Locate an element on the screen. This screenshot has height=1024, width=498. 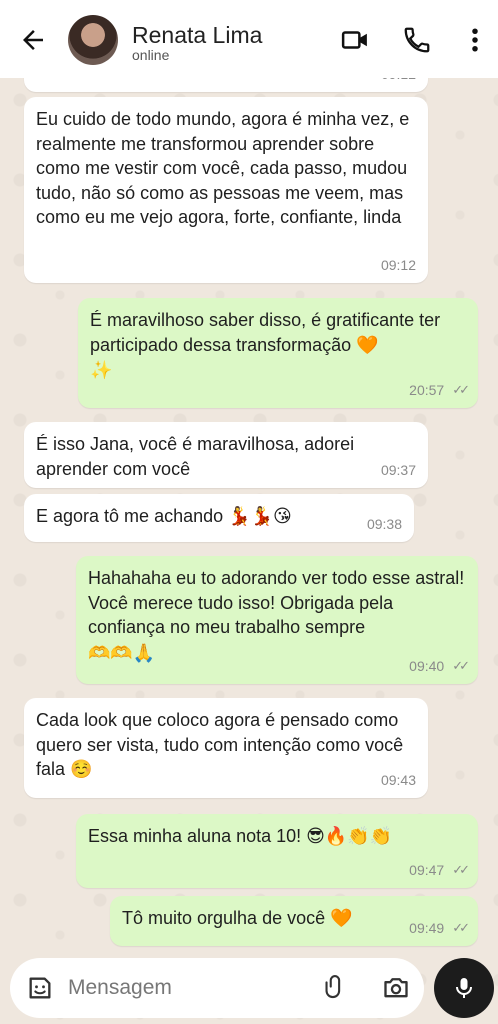
contact-info: Renata Lima online is located at coordinates (197, 42).